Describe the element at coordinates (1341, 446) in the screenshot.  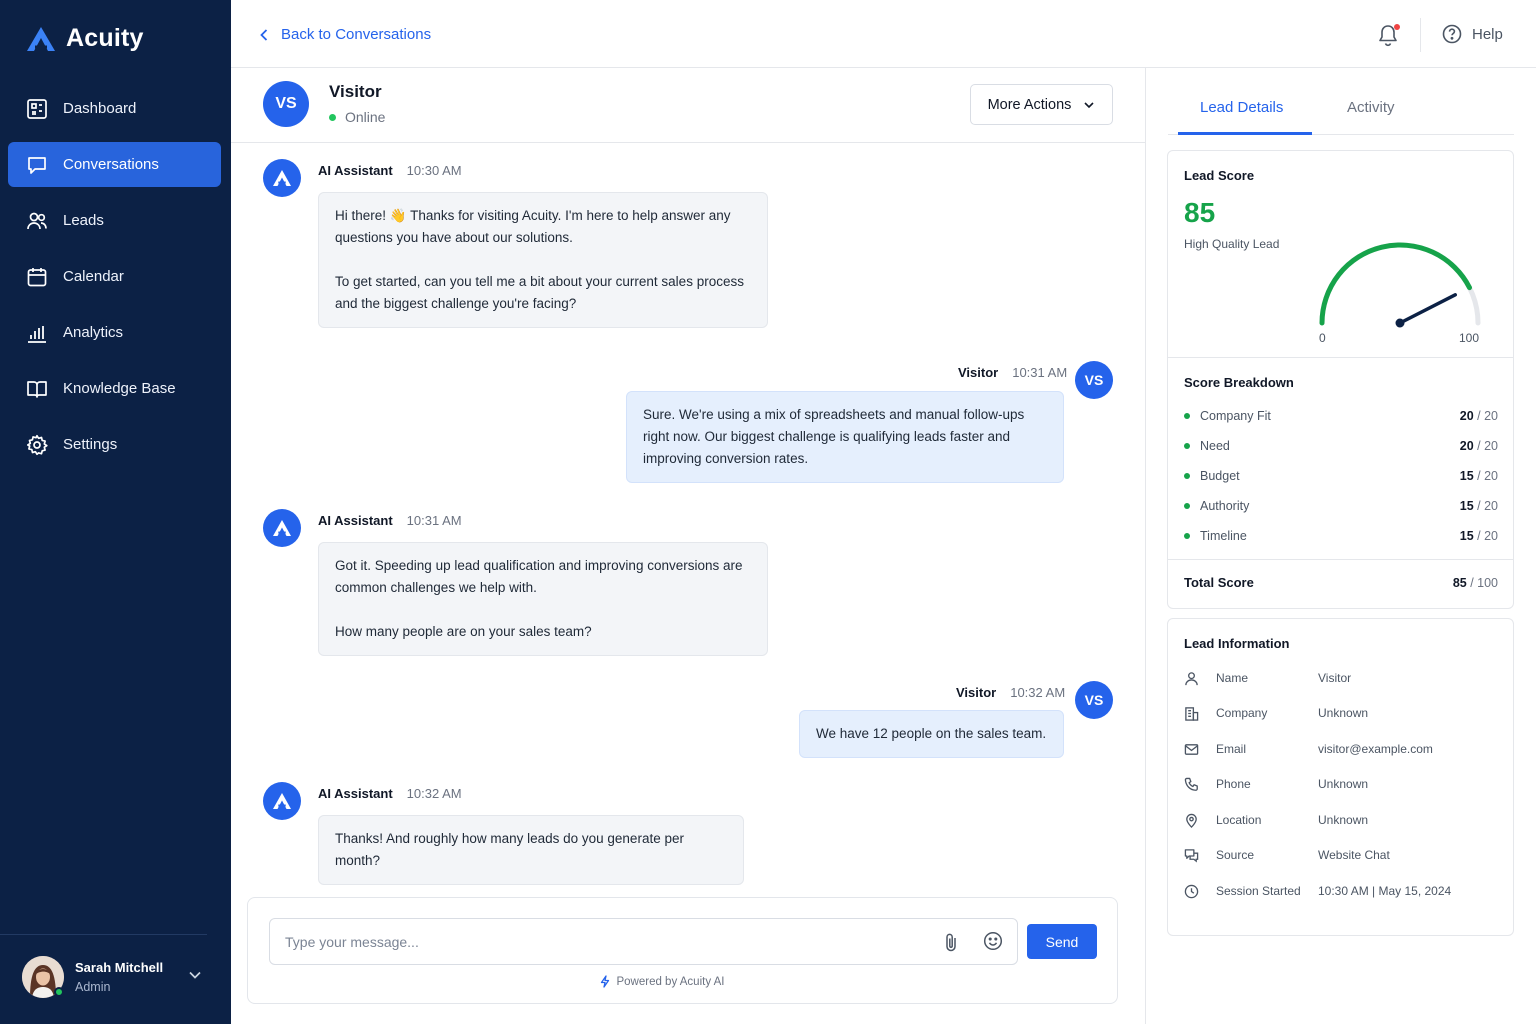
I see `breakdown-row: Need 20 / 20` at that location.